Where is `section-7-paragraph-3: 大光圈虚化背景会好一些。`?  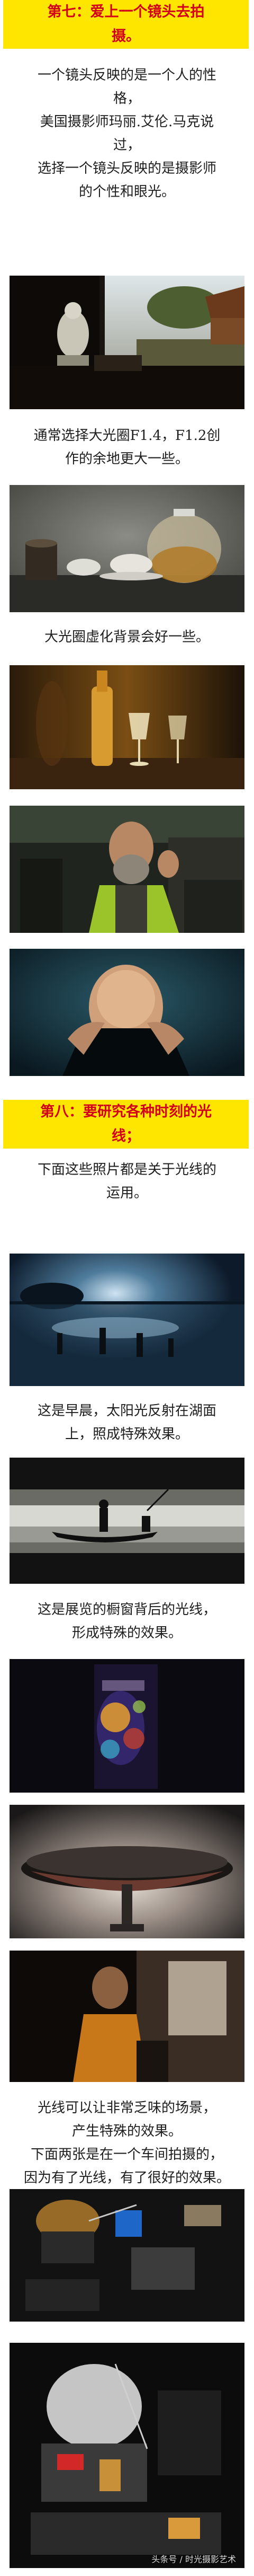
section-7-paragraph-3: 大光圈虚化背景会好一些。 is located at coordinates (127, 637).